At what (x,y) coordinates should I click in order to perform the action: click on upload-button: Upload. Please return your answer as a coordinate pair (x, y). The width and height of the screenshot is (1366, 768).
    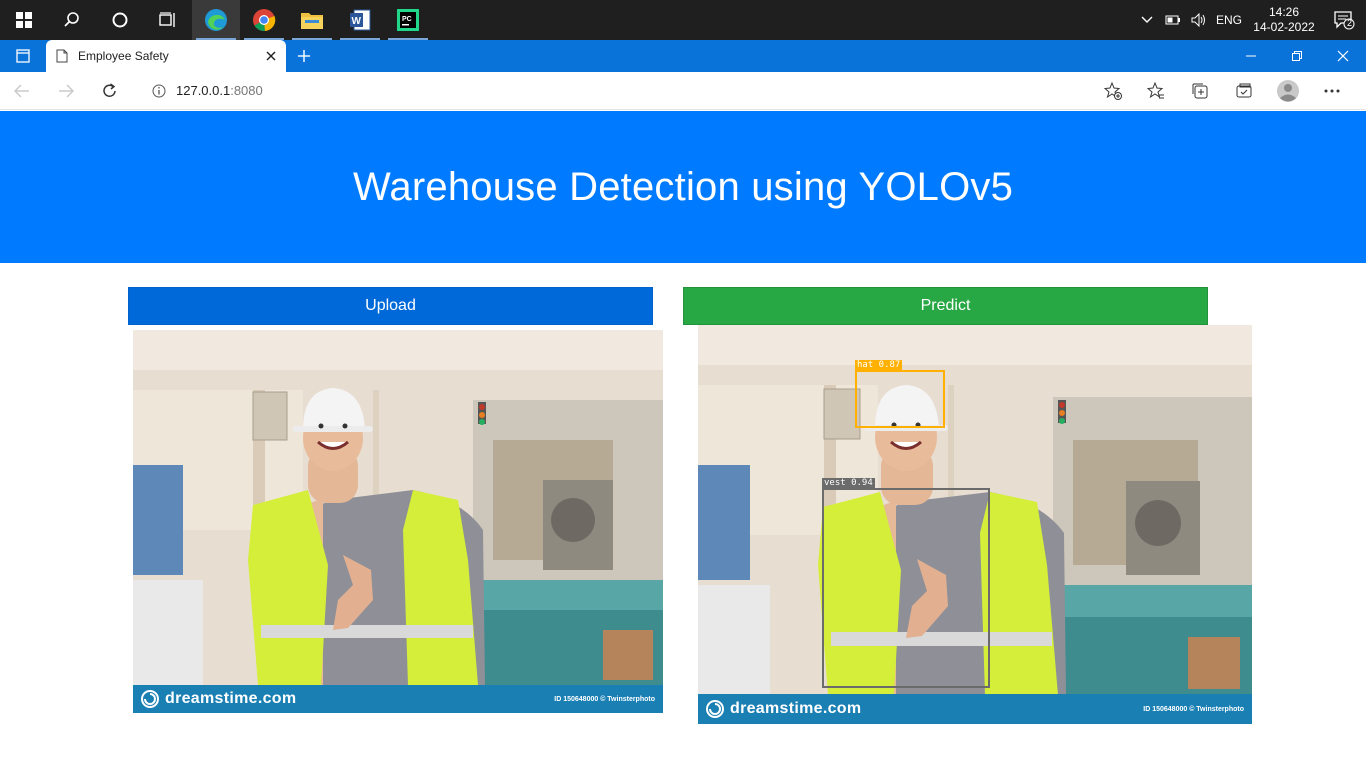
    Looking at the image, I should click on (390, 306).